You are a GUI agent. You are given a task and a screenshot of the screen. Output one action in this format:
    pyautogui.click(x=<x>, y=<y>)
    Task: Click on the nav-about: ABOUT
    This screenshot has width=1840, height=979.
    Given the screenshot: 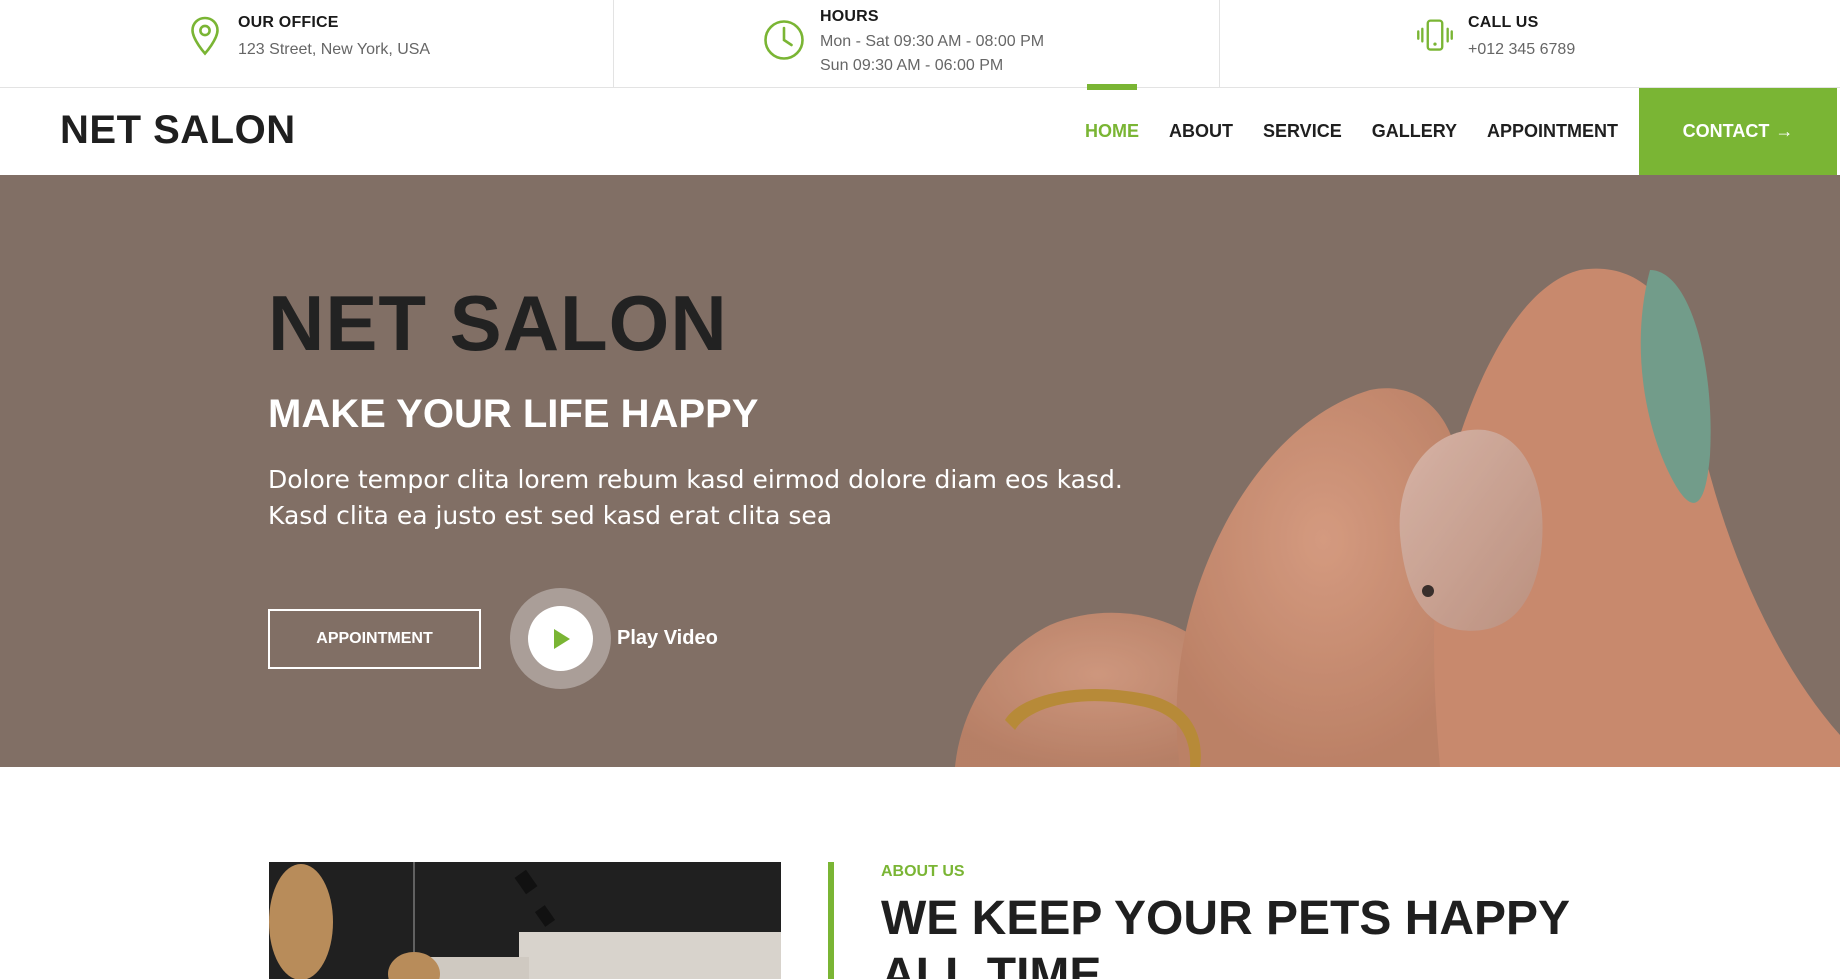 What is the action you would take?
    pyautogui.click(x=1201, y=131)
    